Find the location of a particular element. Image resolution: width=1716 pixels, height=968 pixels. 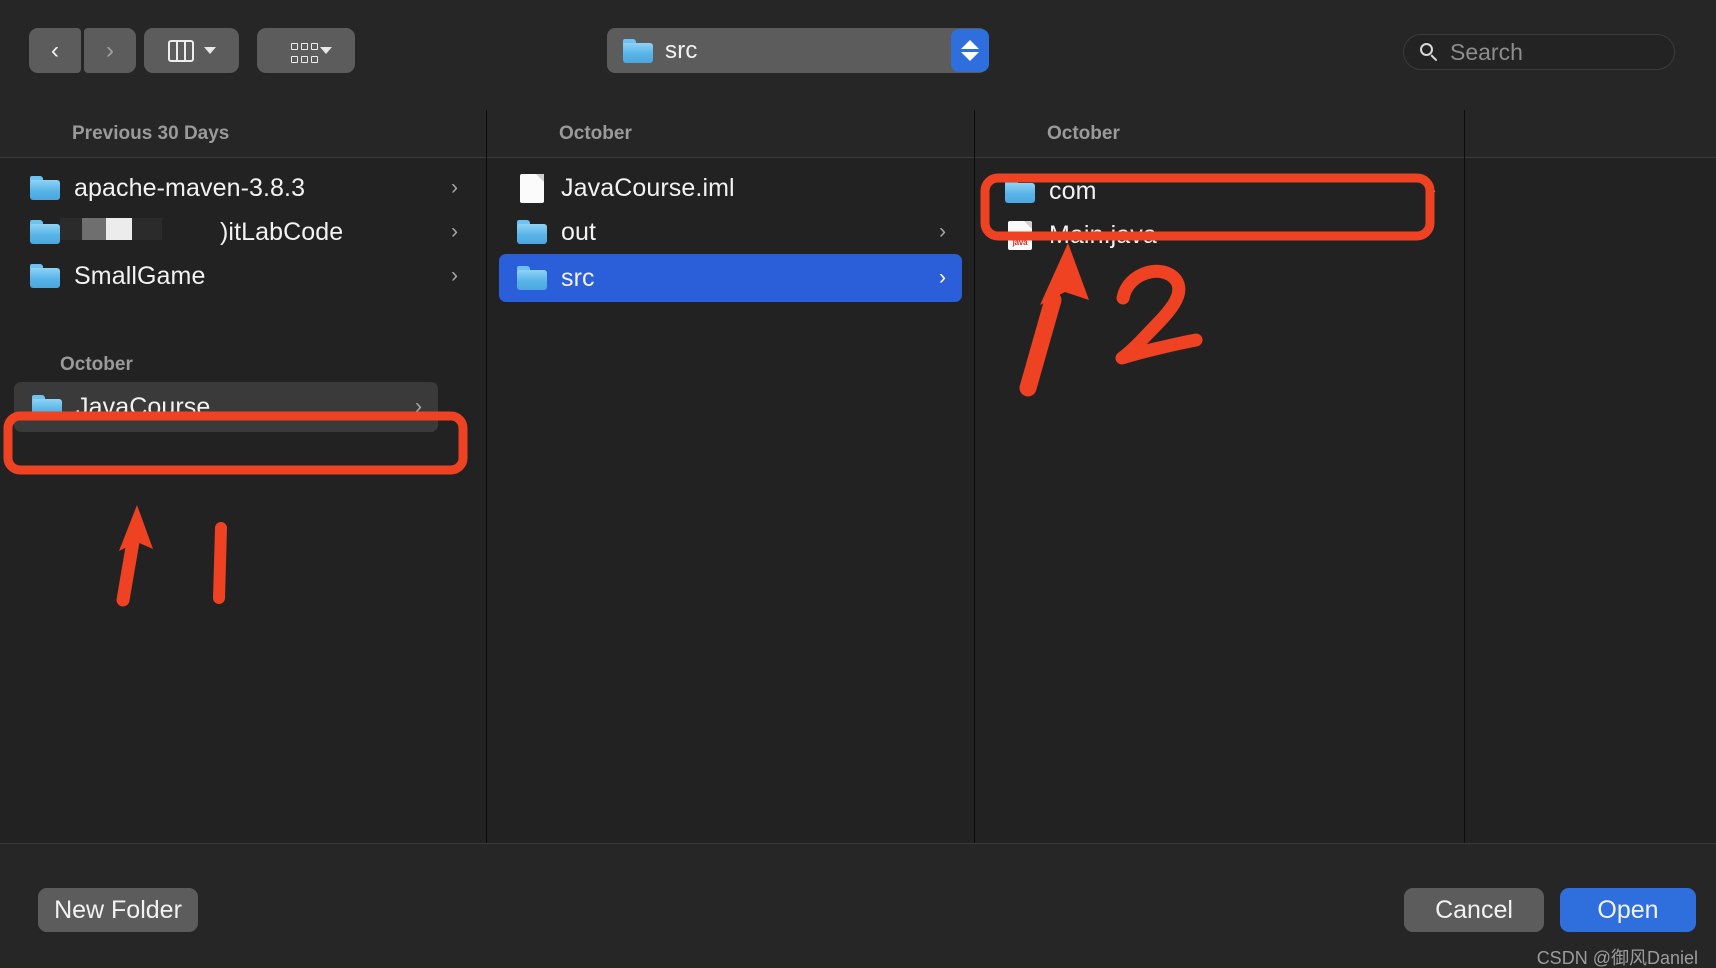

list-item: JavaCourse.iml is located at coordinates (730, 188).